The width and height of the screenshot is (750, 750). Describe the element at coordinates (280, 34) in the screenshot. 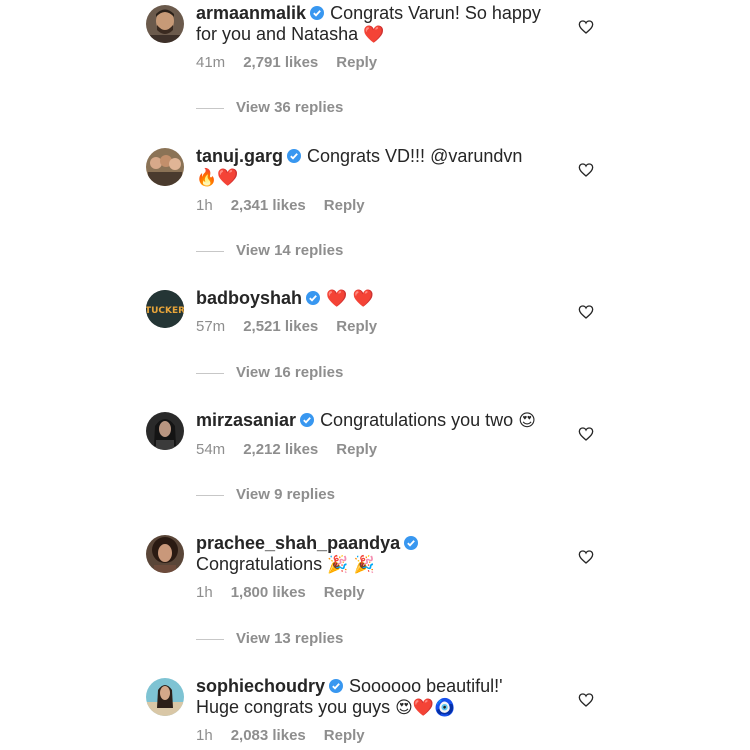

I see `comment-body: for you and Natasha` at that location.